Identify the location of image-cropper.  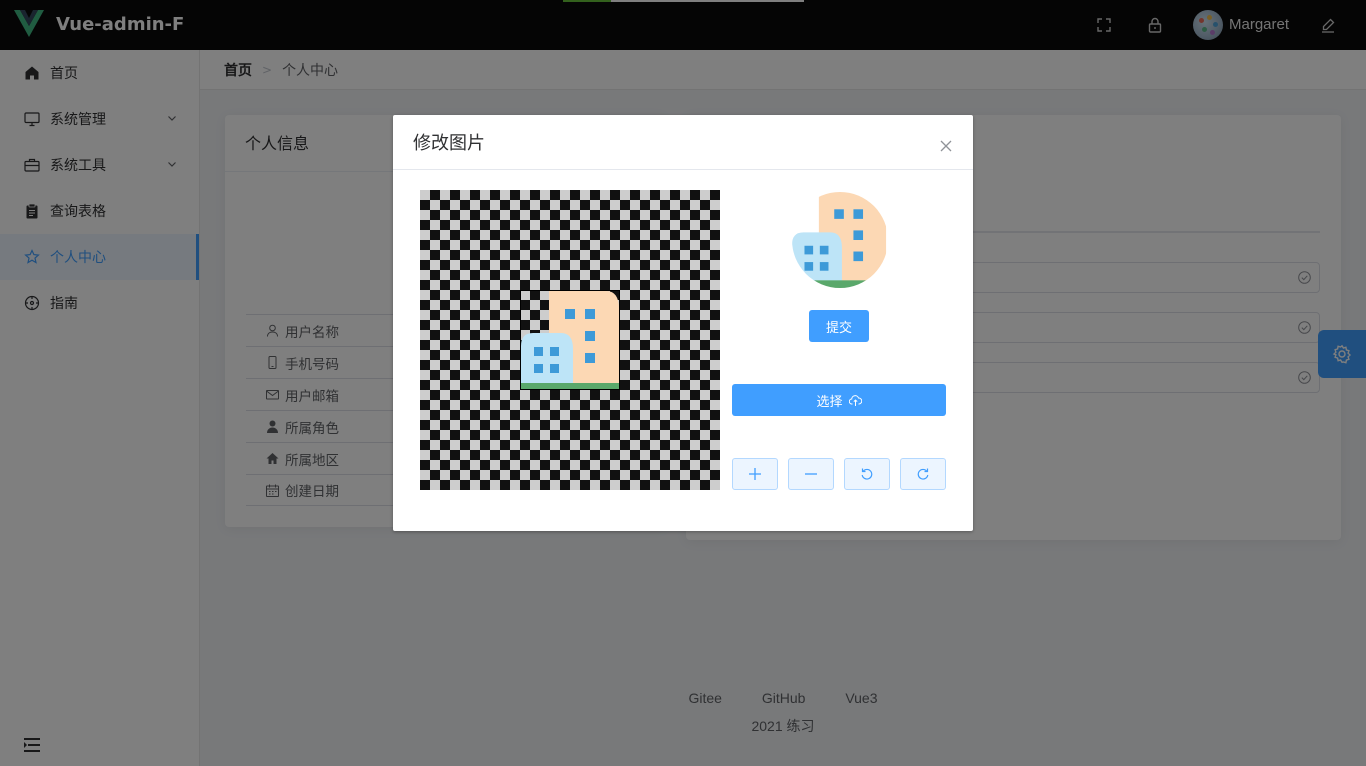
(570, 340).